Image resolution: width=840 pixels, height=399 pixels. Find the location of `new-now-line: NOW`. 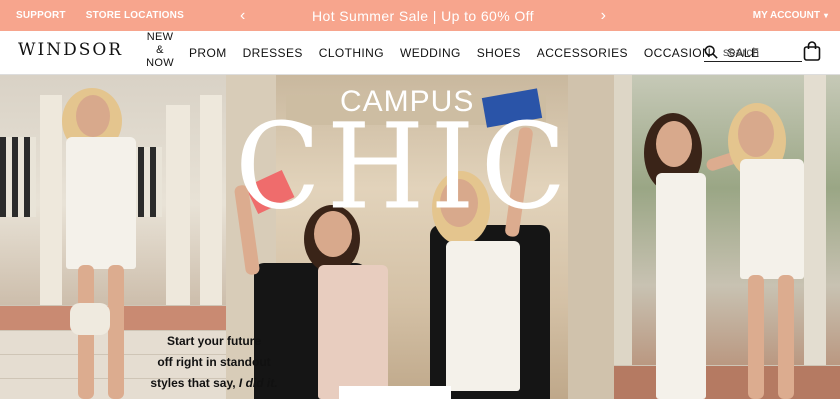

new-now-line: NOW is located at coordinates (160, 63).